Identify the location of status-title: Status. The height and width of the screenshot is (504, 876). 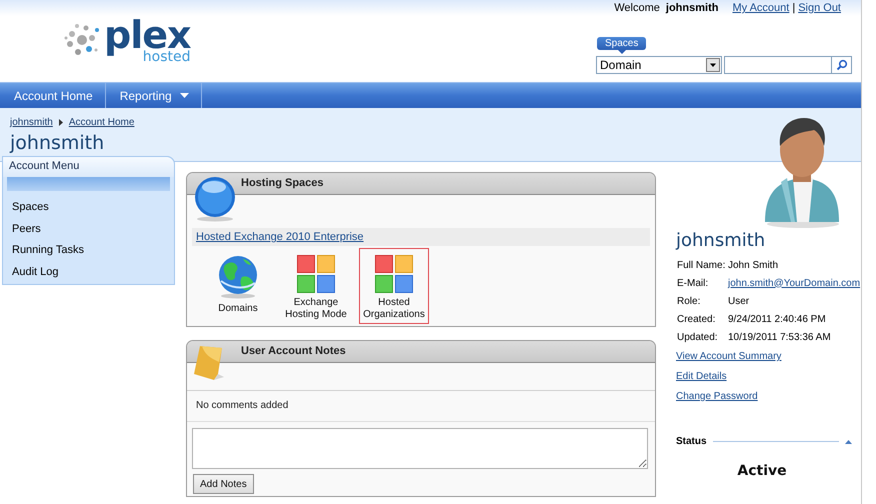
(691, 441).